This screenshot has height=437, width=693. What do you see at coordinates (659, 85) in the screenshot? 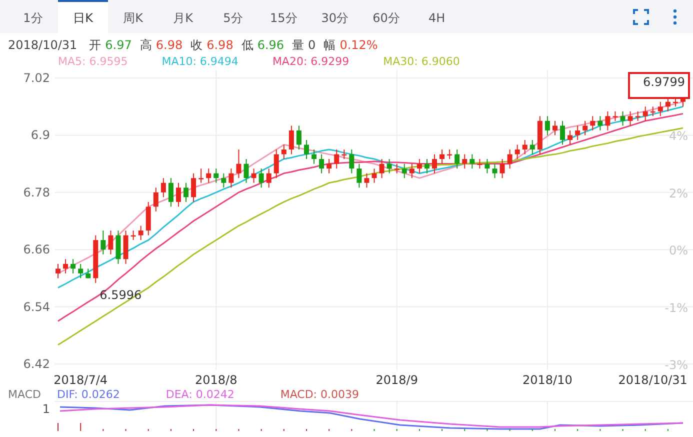
I see `last-price-label: 6.9799` at bounding box center [659, 85].